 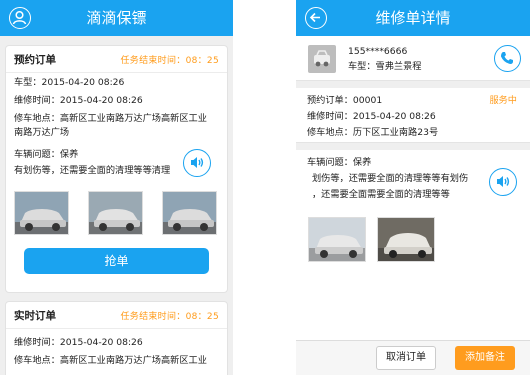 What do you see at coordinates (345, 100) in the screenshot?
I see `order-number: 预约订单：00001` at bounding box center [345, 100].